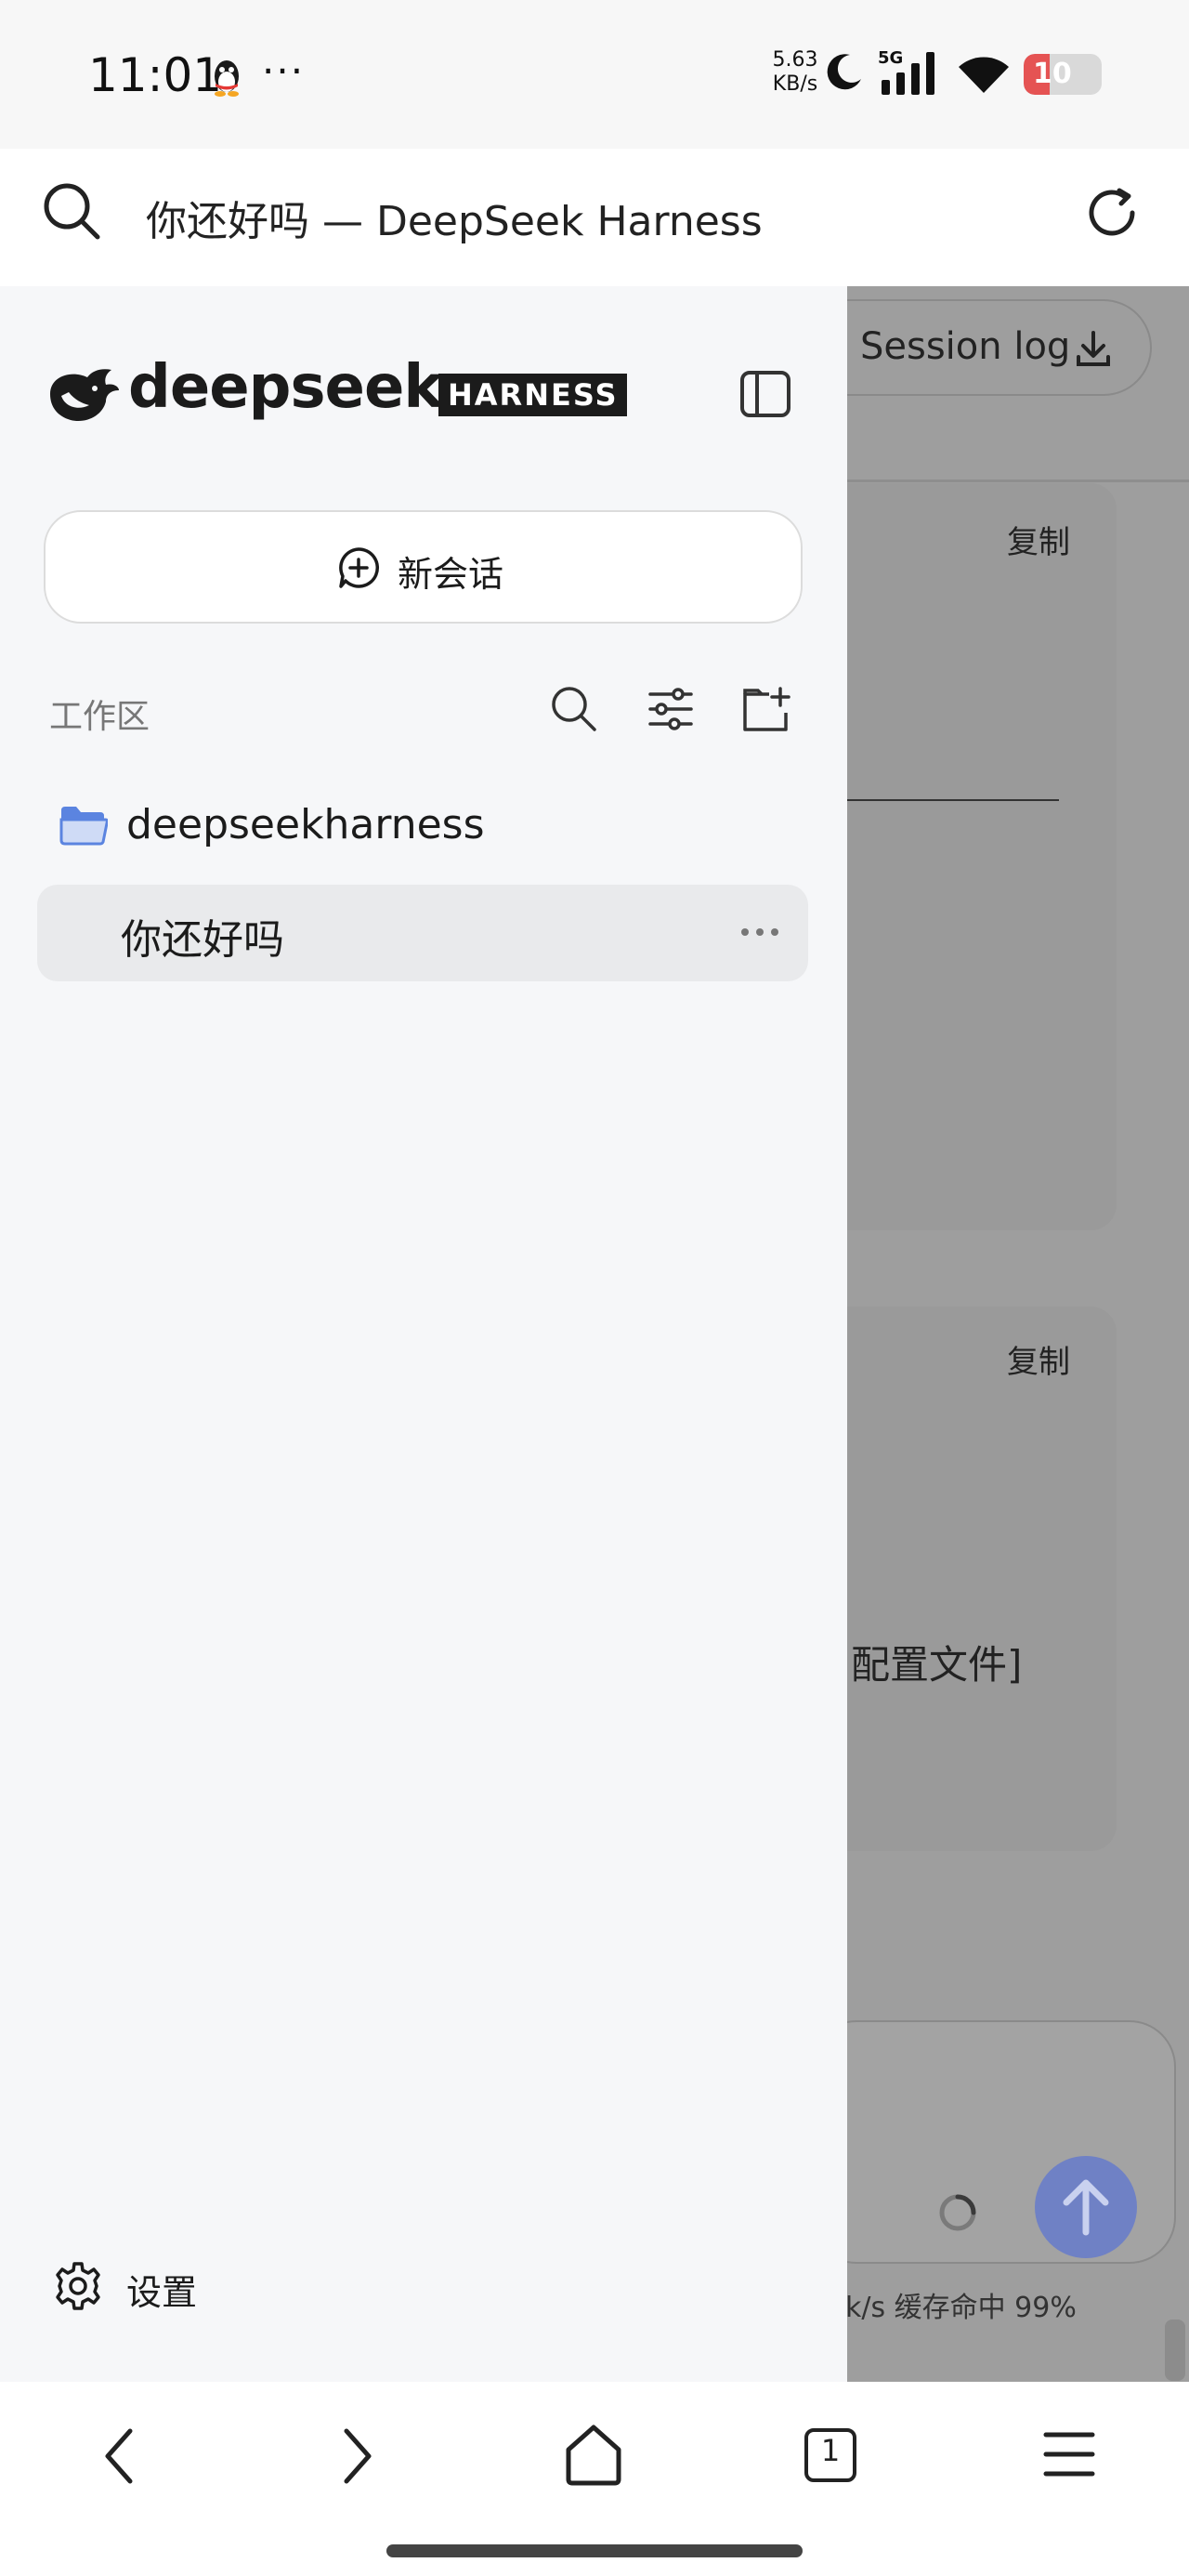 The image size is (1189, 2576). I want to click on plus-bubble-icon, so click(359, 567).